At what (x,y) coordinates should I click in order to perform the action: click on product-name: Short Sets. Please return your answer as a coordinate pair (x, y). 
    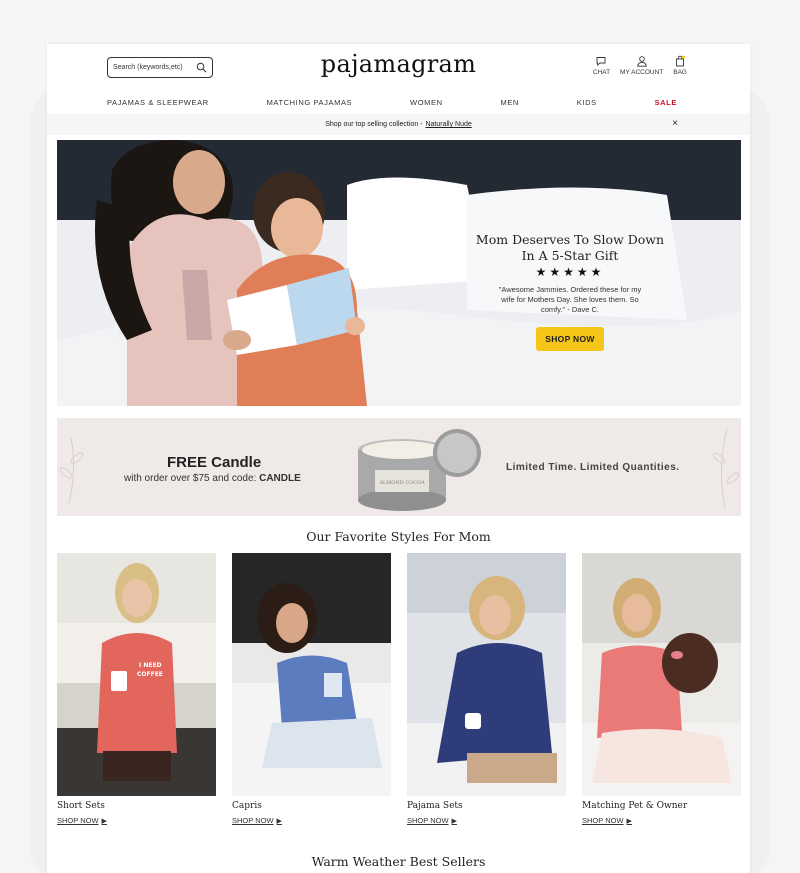
    Looking at the image, I should click on (136, 806).